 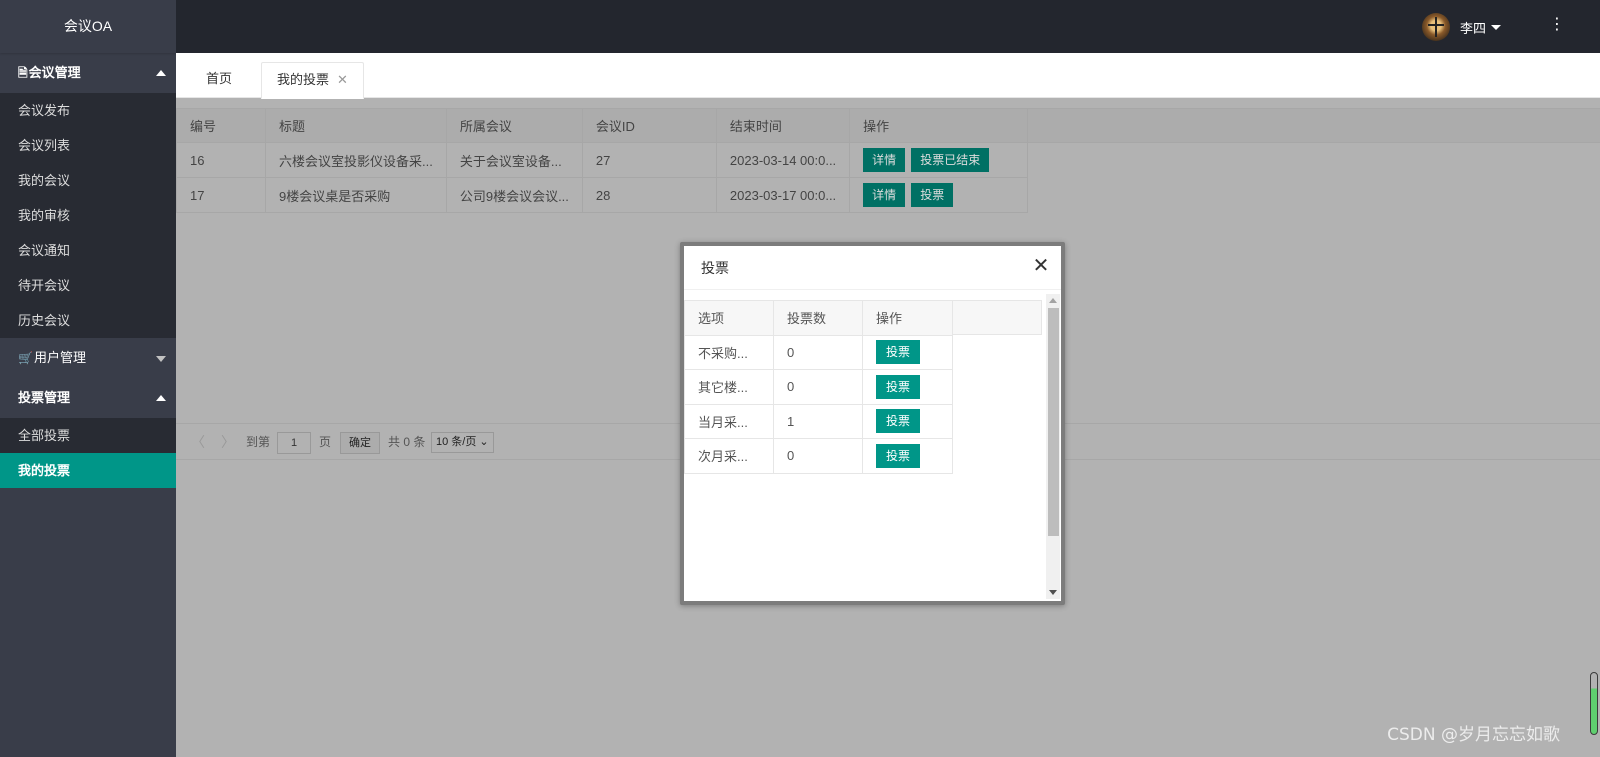 I want to click on cell-actions: 详情 投票已结束, so click(x=939, y=160).